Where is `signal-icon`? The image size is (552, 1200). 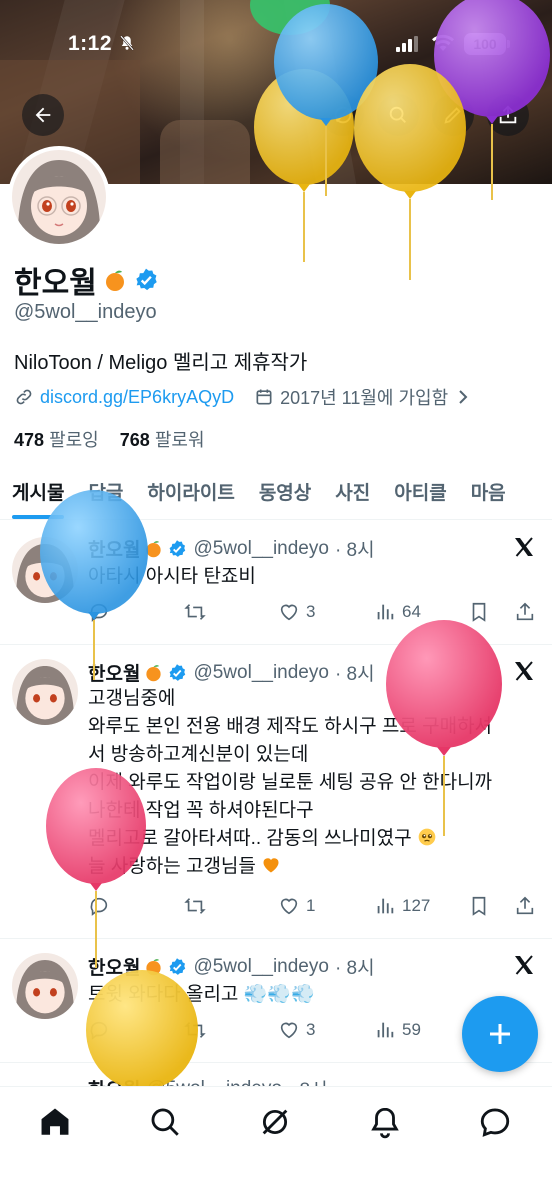 signal-icon is located at coordinates (407, 44).